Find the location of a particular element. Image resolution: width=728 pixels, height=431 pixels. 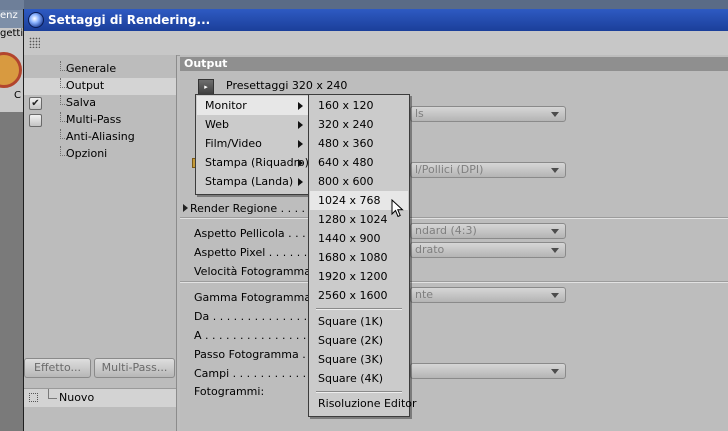

preset-menu-button: ▸ is located at coordinates (206, 87).